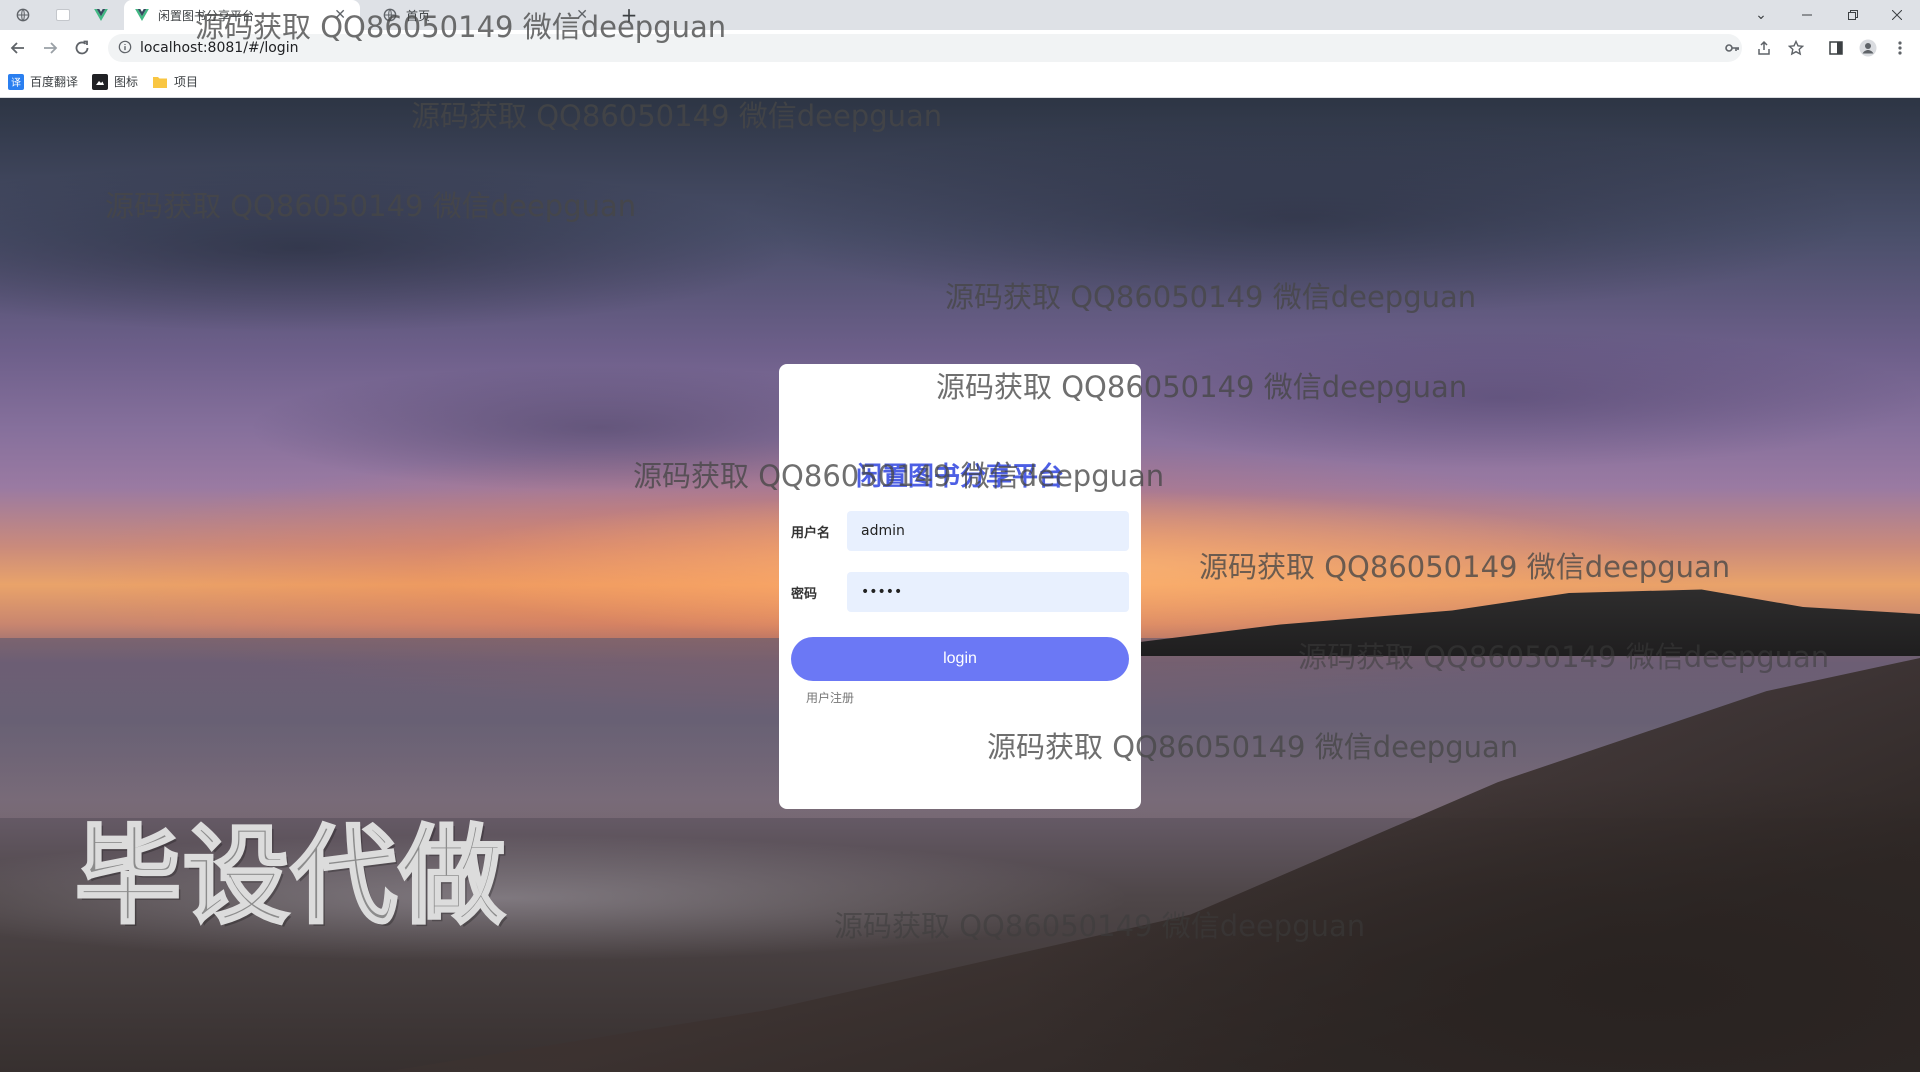  What do you see at coordinates (160, 82) in the screenshot?
I see `folder-icon` at bounding box center [160, 82].